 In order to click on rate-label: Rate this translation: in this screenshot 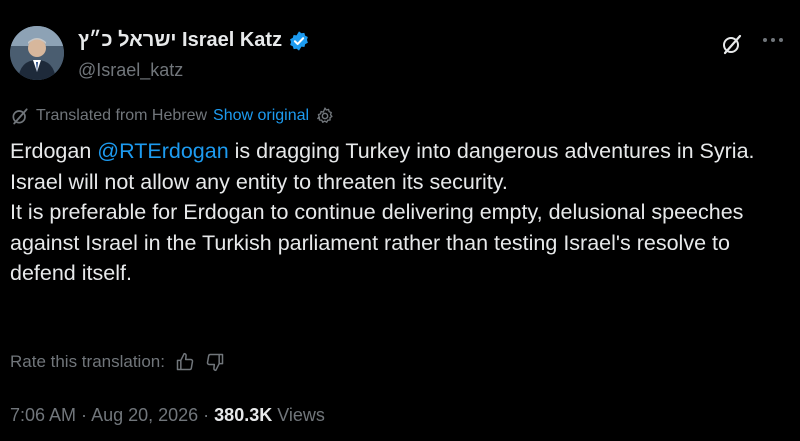, I will do `click(87, 361)`.